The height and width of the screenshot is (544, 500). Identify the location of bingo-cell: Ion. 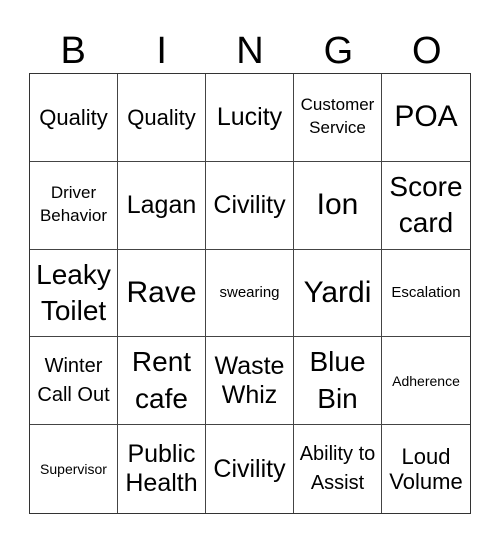
(338, 205).